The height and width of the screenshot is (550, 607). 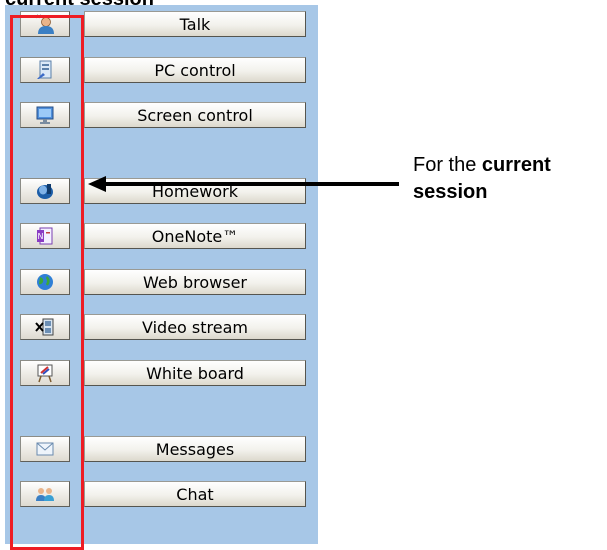 I want to click on callout-prefix: For the, so click(x=447, y=165).